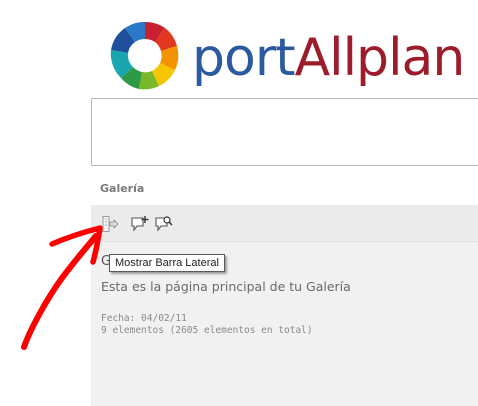 The width and height of the screenshot is (478, 406). What do you see at coordinates (207, 330) in the screenshot?
I see `gallery-count: 9 elementos (2605 elementos en total)` at bounding box center [207, 330].